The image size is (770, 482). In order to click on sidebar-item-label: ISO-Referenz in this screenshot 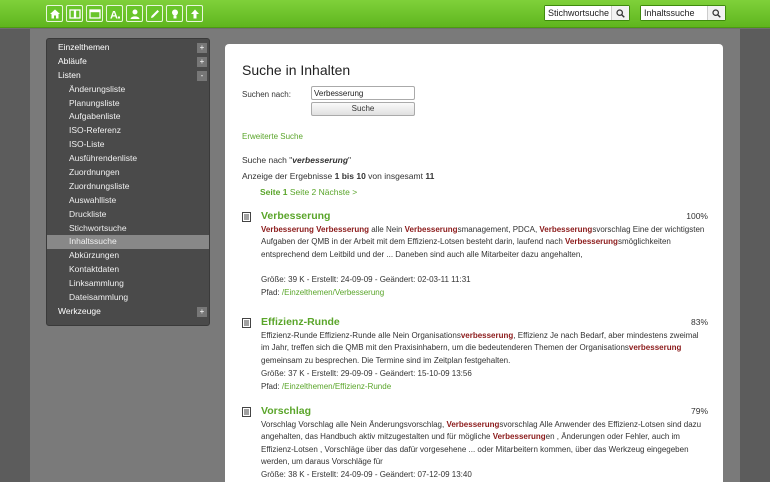, I will do `click(95, 130)`.